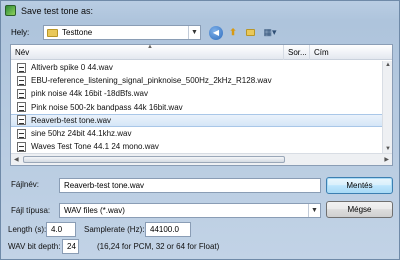  I want to click on length-input: 4.0, so click(61, 229).